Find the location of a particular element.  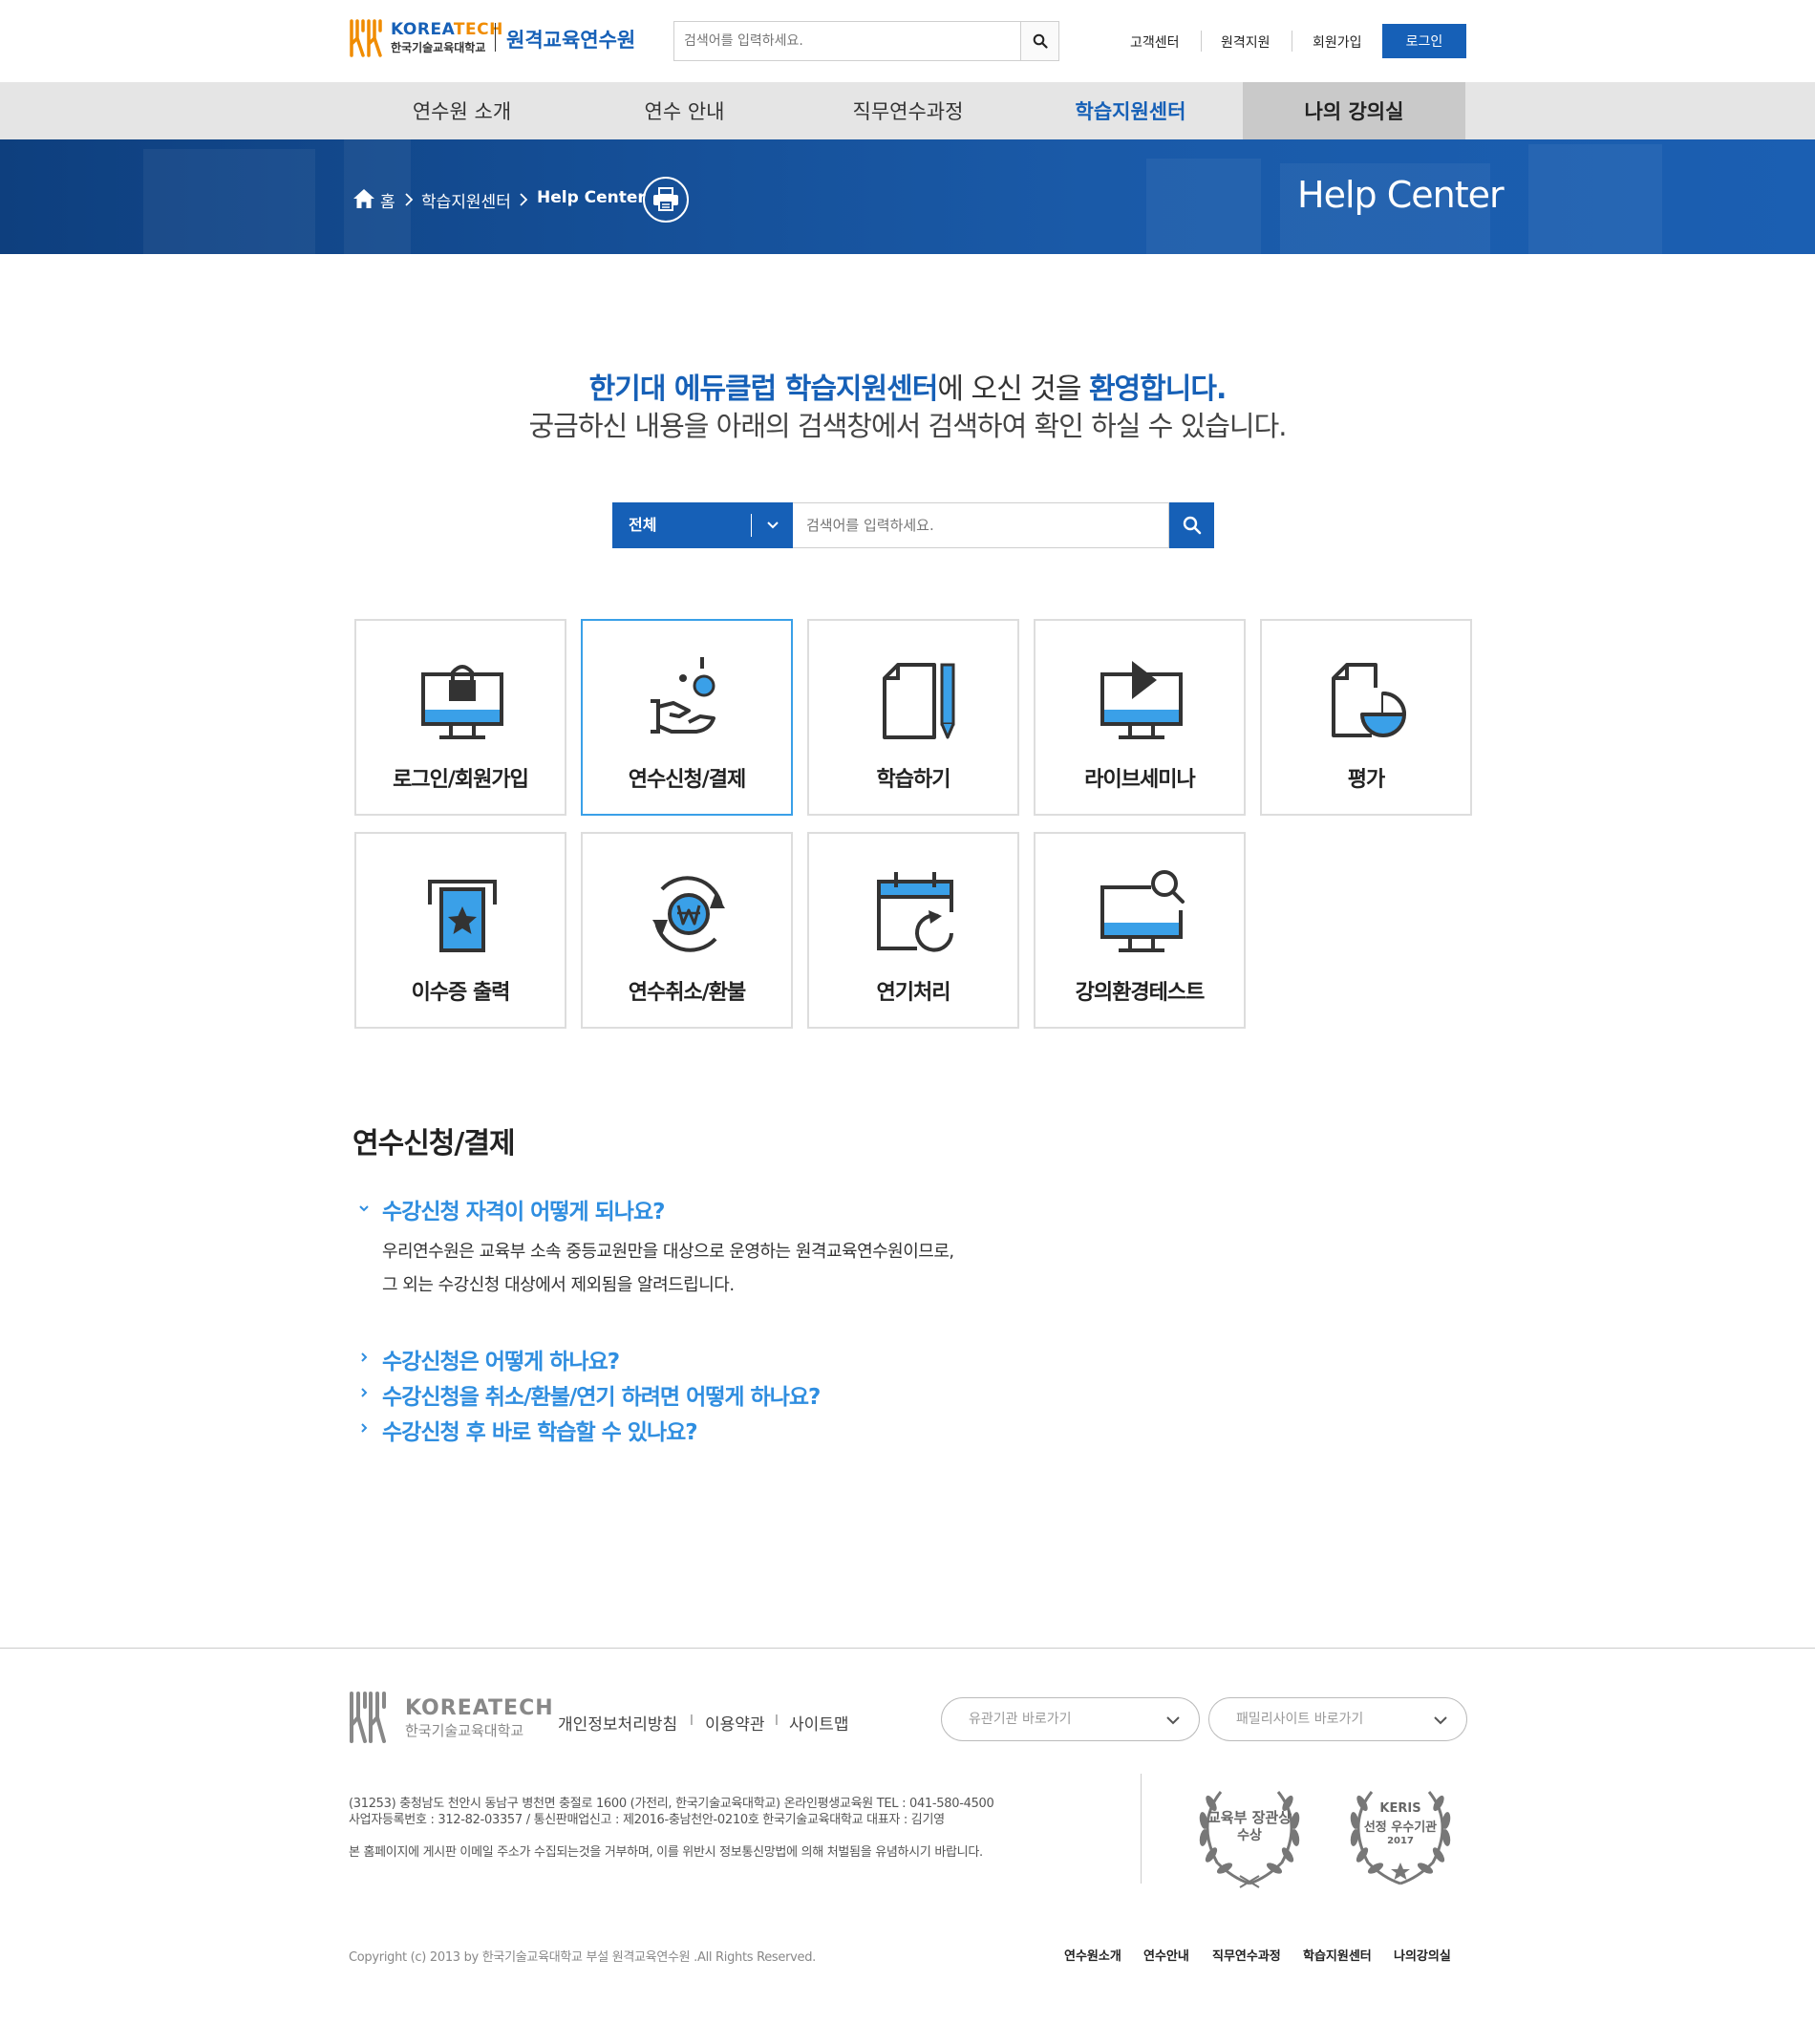

nav-item-courses: 직무연수과정 is located at coordinates (908, 110).